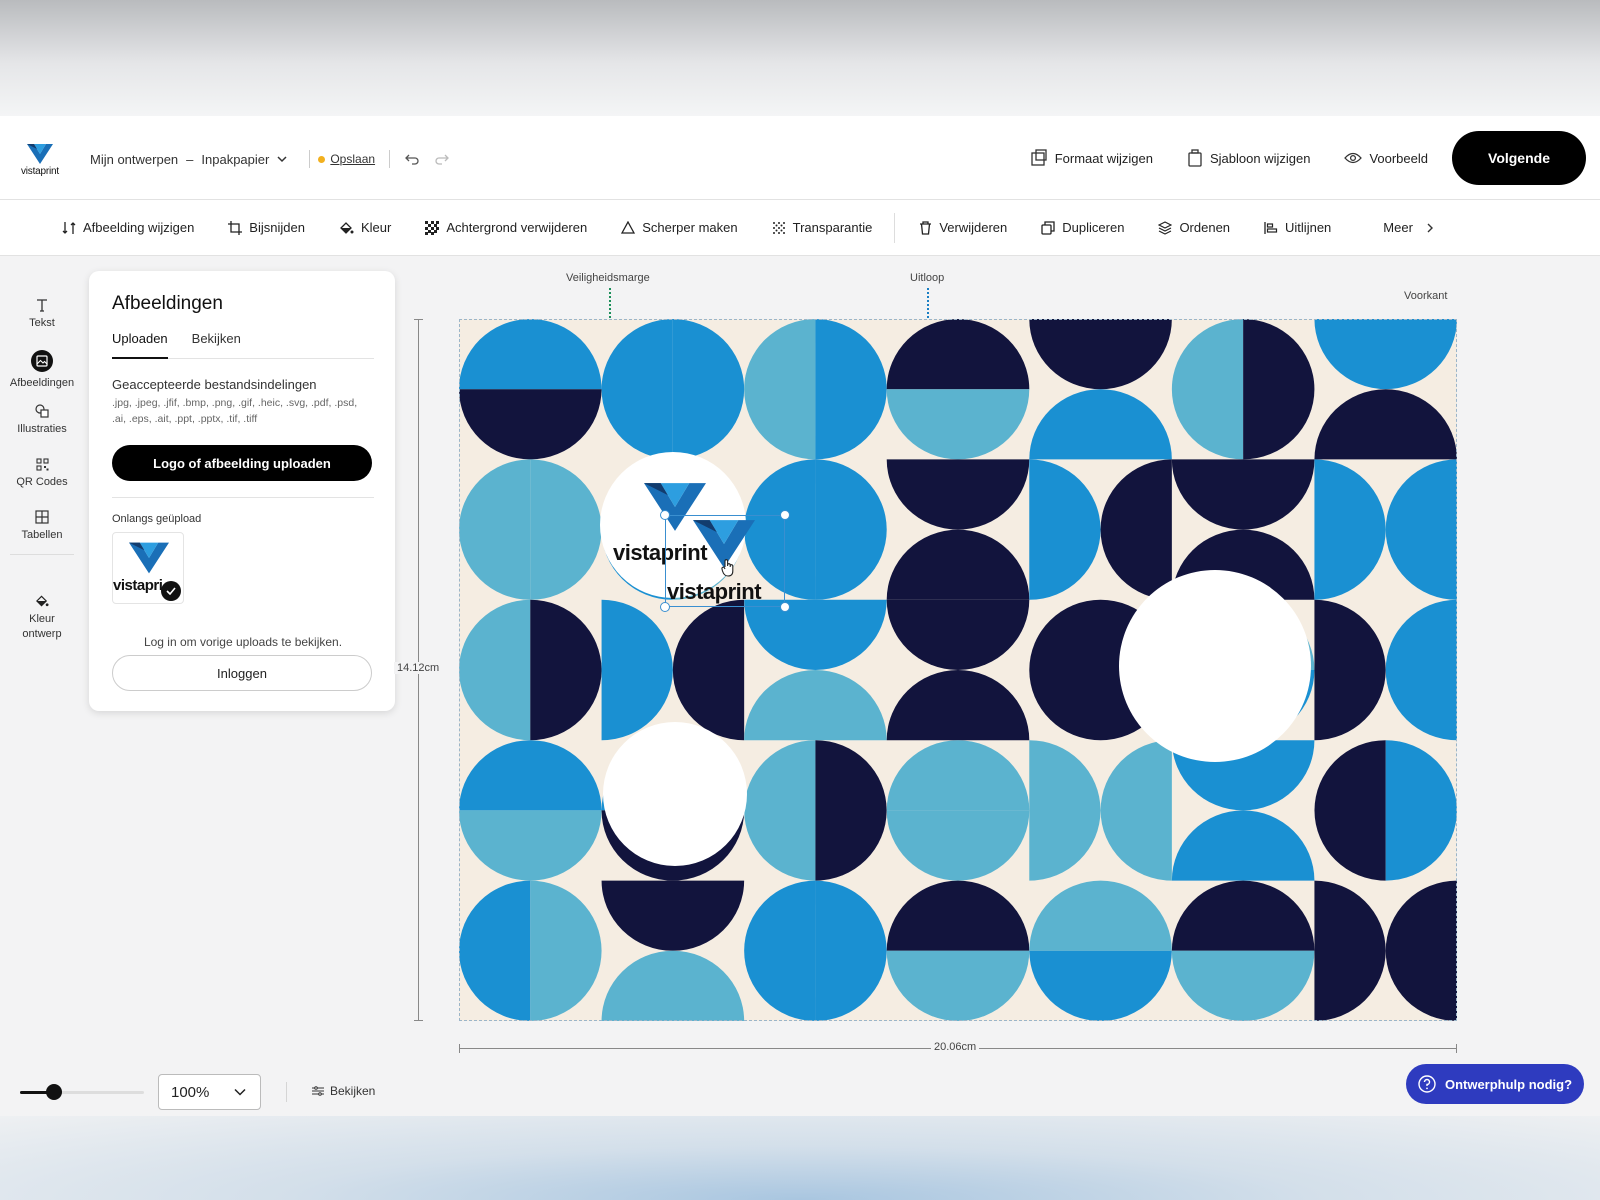 The image size is (1600, 1200). Describe the element at coordinates (282, 159) in the screenshot. I see `chevron-down-icon` at that location.